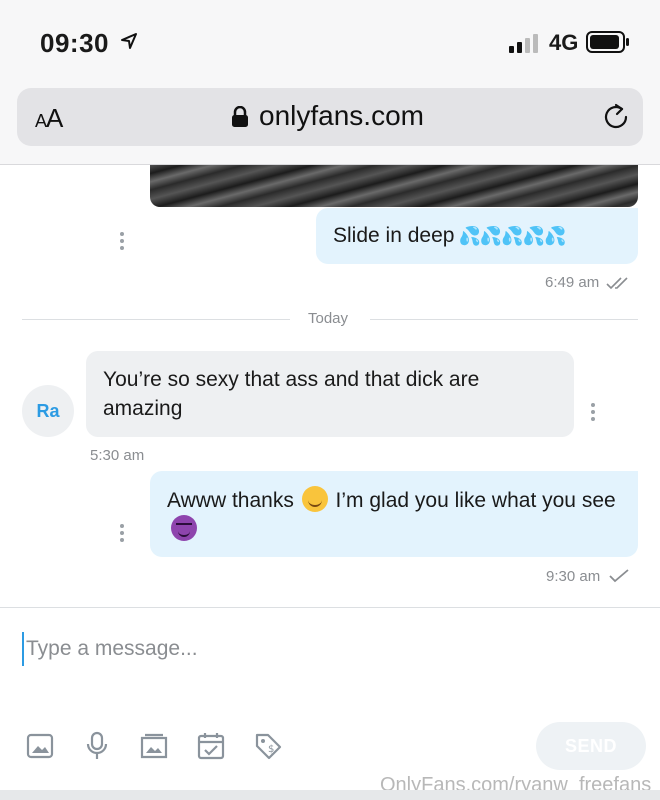  I want to click on lock-icon, so click(240, 116).